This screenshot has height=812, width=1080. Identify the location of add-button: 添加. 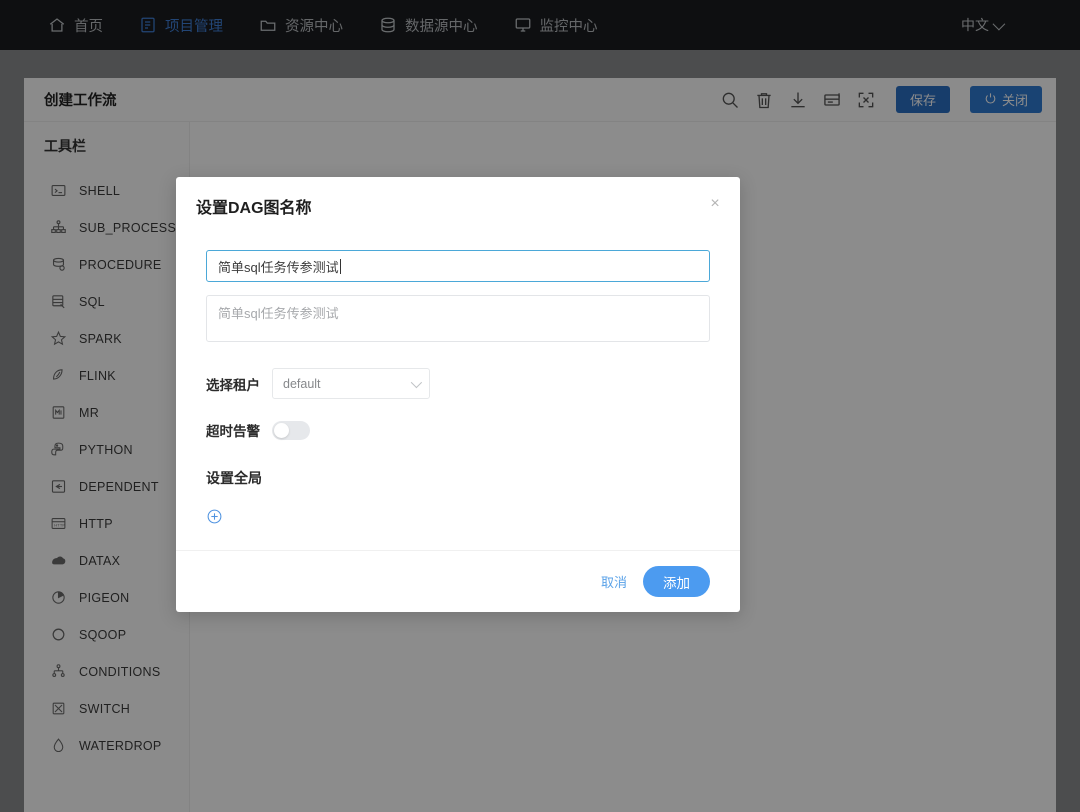
(676, 581).